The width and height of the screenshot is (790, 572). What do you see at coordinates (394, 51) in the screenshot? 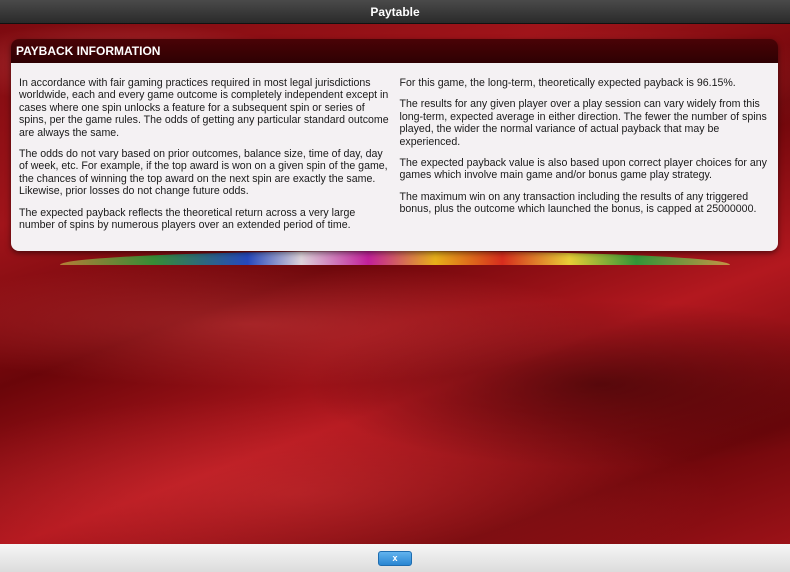
I see `panel-header: PAYBACK INFORMATION` at bounding box center [394, 51].